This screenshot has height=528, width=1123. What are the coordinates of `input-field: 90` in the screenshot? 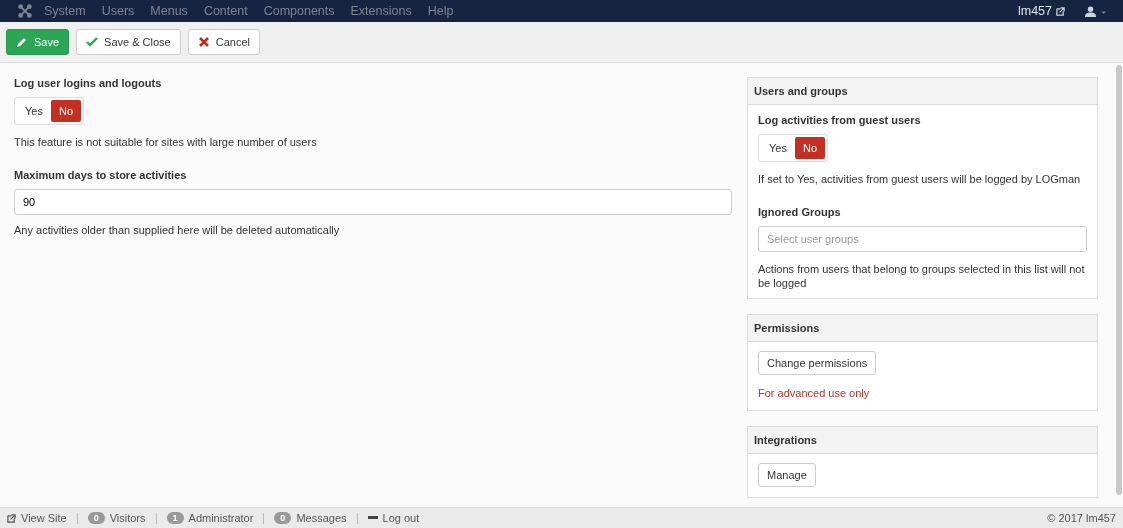 It's located at (373, 202).